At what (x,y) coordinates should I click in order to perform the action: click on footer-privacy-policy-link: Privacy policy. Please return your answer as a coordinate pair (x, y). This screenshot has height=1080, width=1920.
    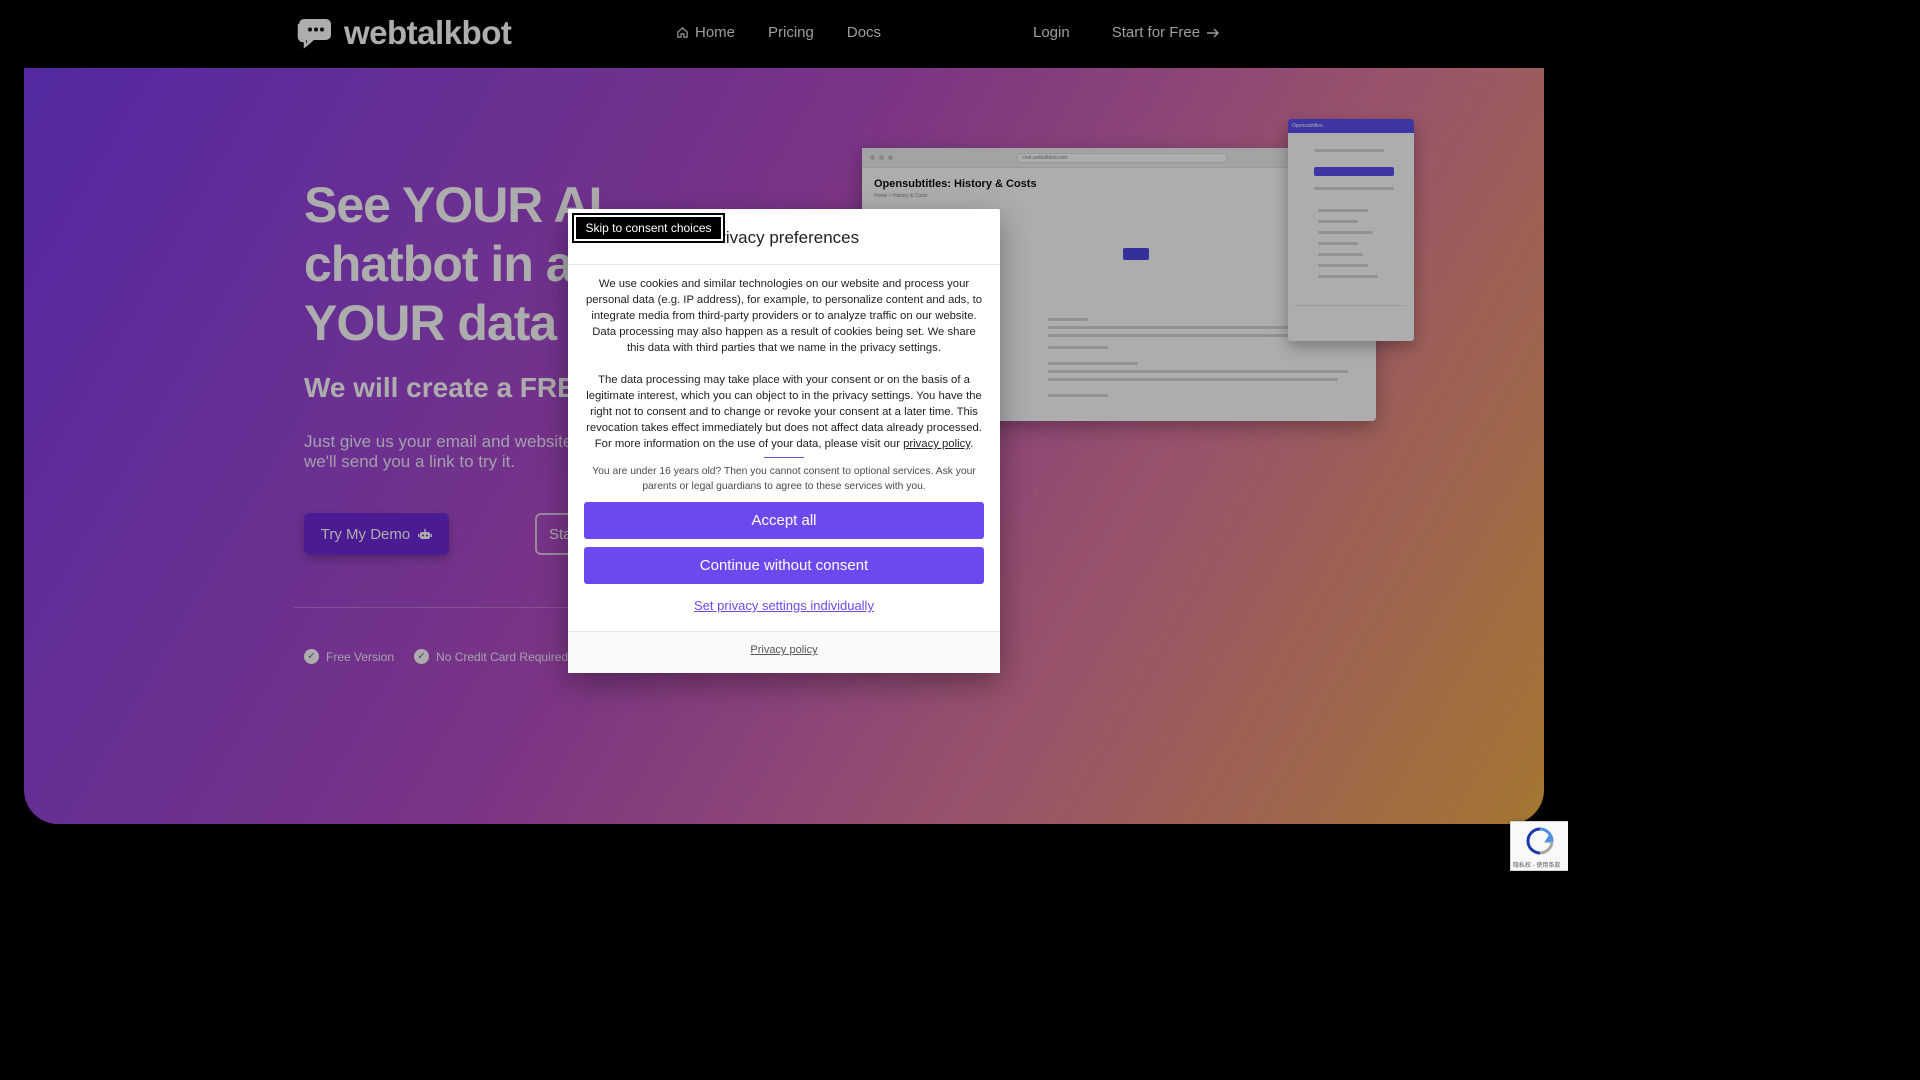
    Looking at the image, I should click on (784, 650).